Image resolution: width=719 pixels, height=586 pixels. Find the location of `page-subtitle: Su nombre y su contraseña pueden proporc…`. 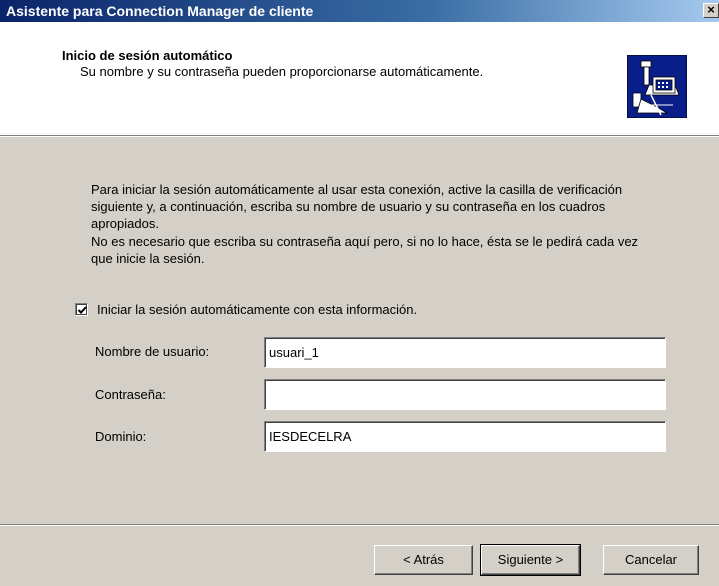

page-subtitle: Su nombre y su contraseña pueden proporc… is located at coordinates (282, 71).